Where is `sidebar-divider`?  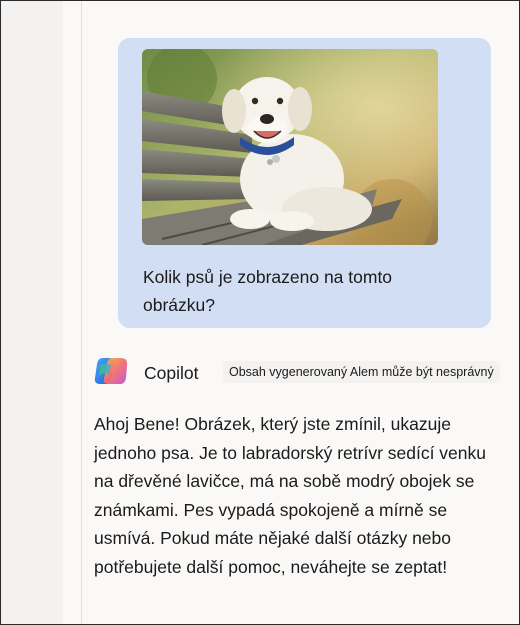
sidebar-divider is located at coordinates (81, 312).